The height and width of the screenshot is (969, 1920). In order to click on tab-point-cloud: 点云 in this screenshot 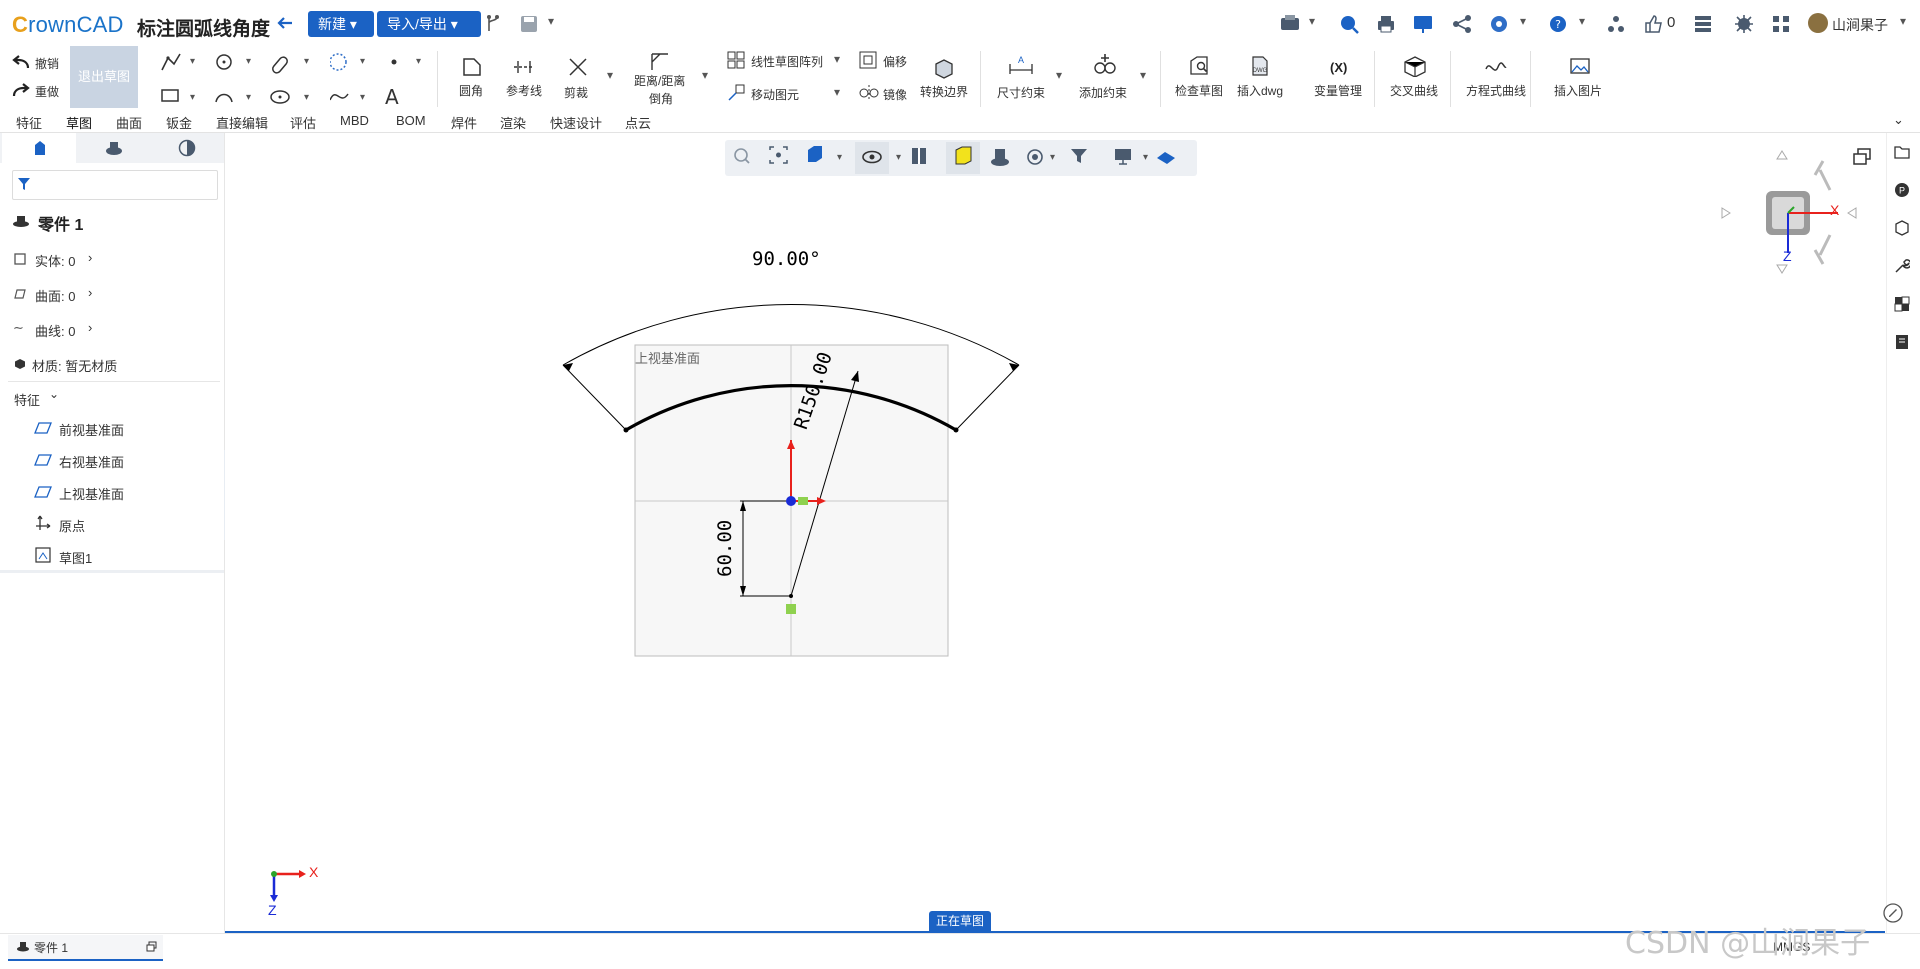, I will do `click(638, 122)`.